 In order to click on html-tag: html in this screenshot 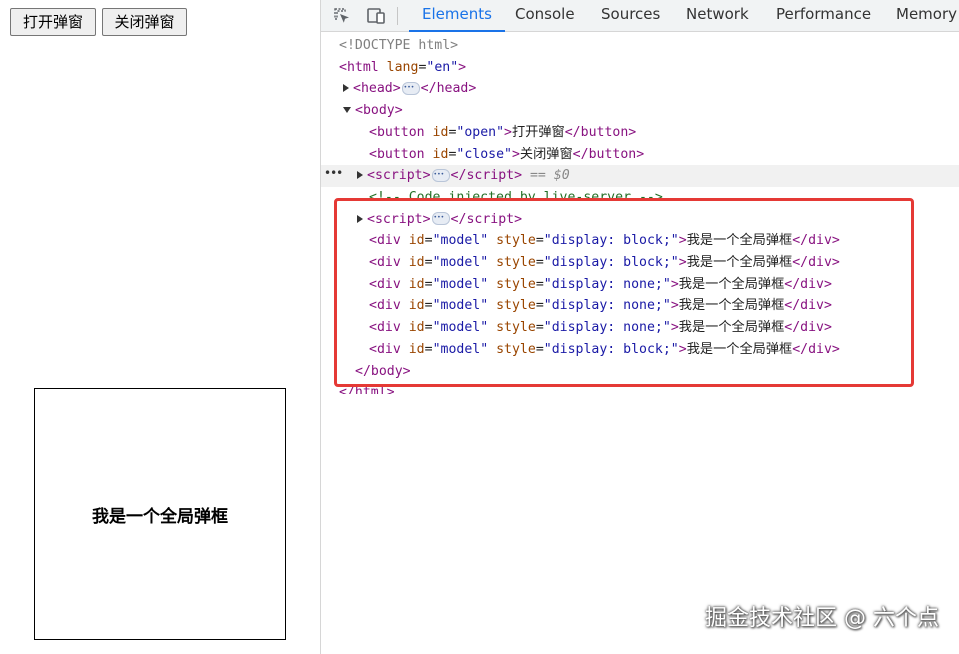, I will do `click(362, 67)`.